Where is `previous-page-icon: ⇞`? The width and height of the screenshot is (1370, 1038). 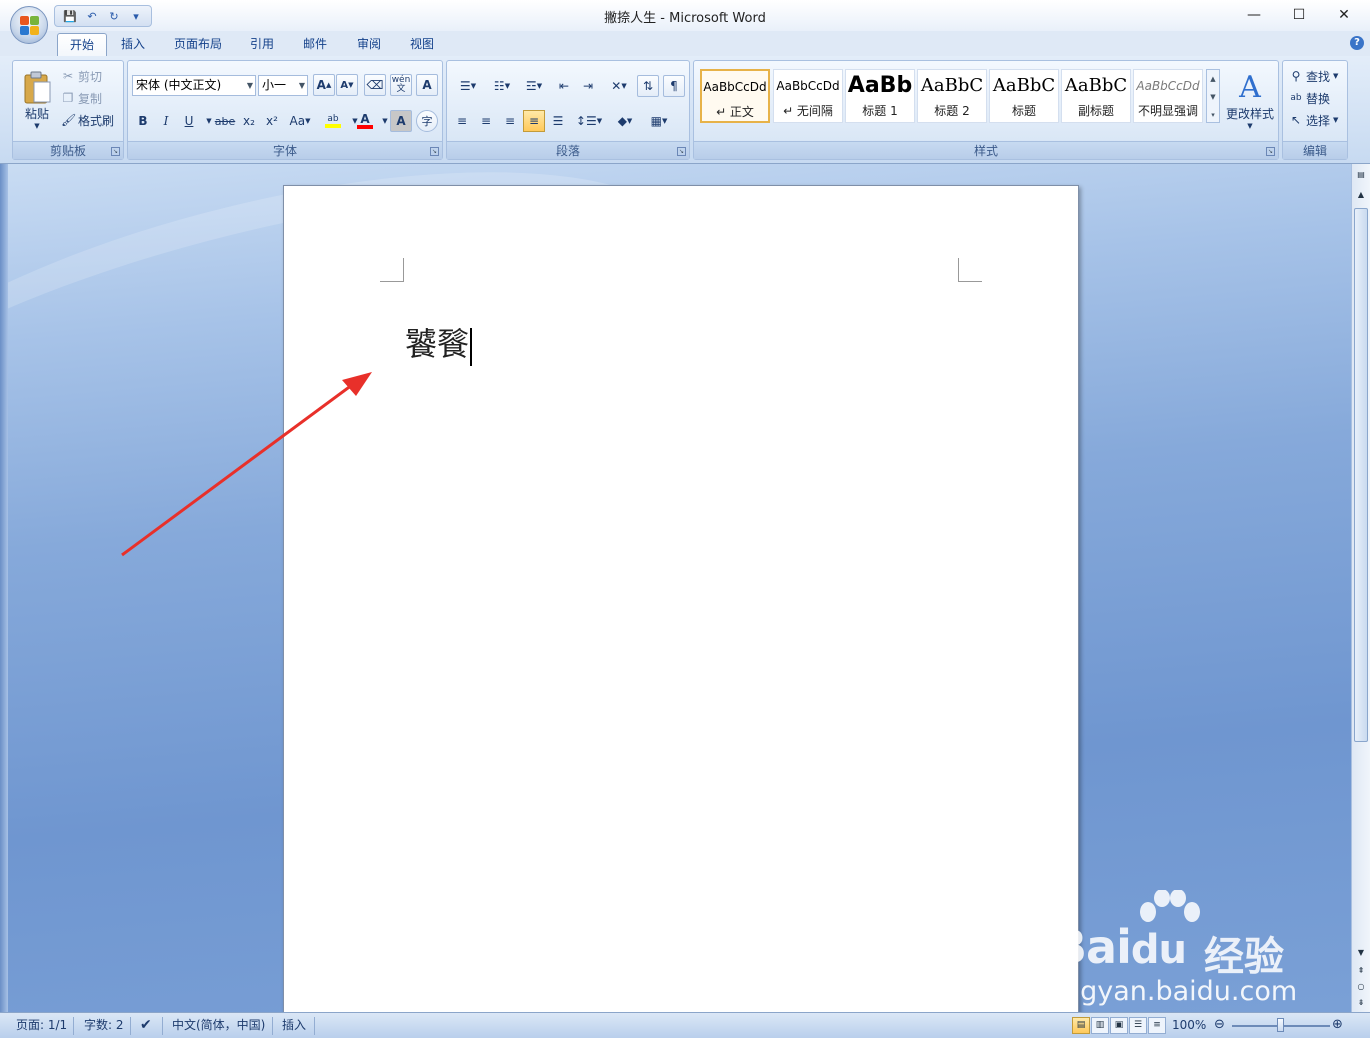
previous-page-icon: ⇞ is located at coordinates (1361, 971).